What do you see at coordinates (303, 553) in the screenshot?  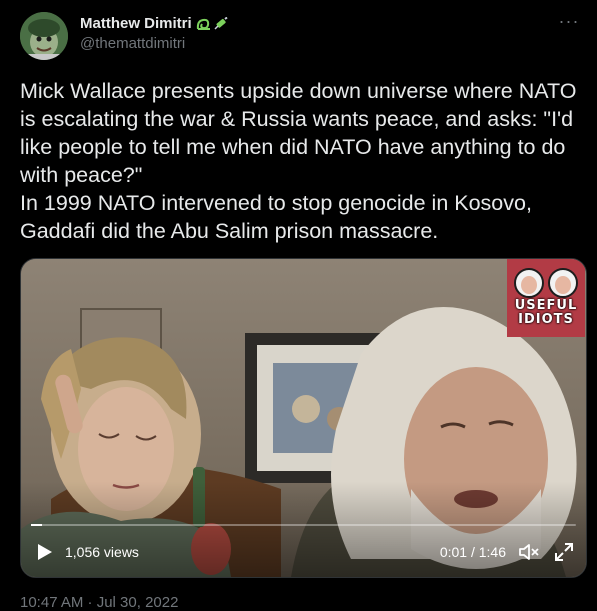 I see `video-controls: 1,056 views 0:01 / 1:46` at bounding box center [303, 553].